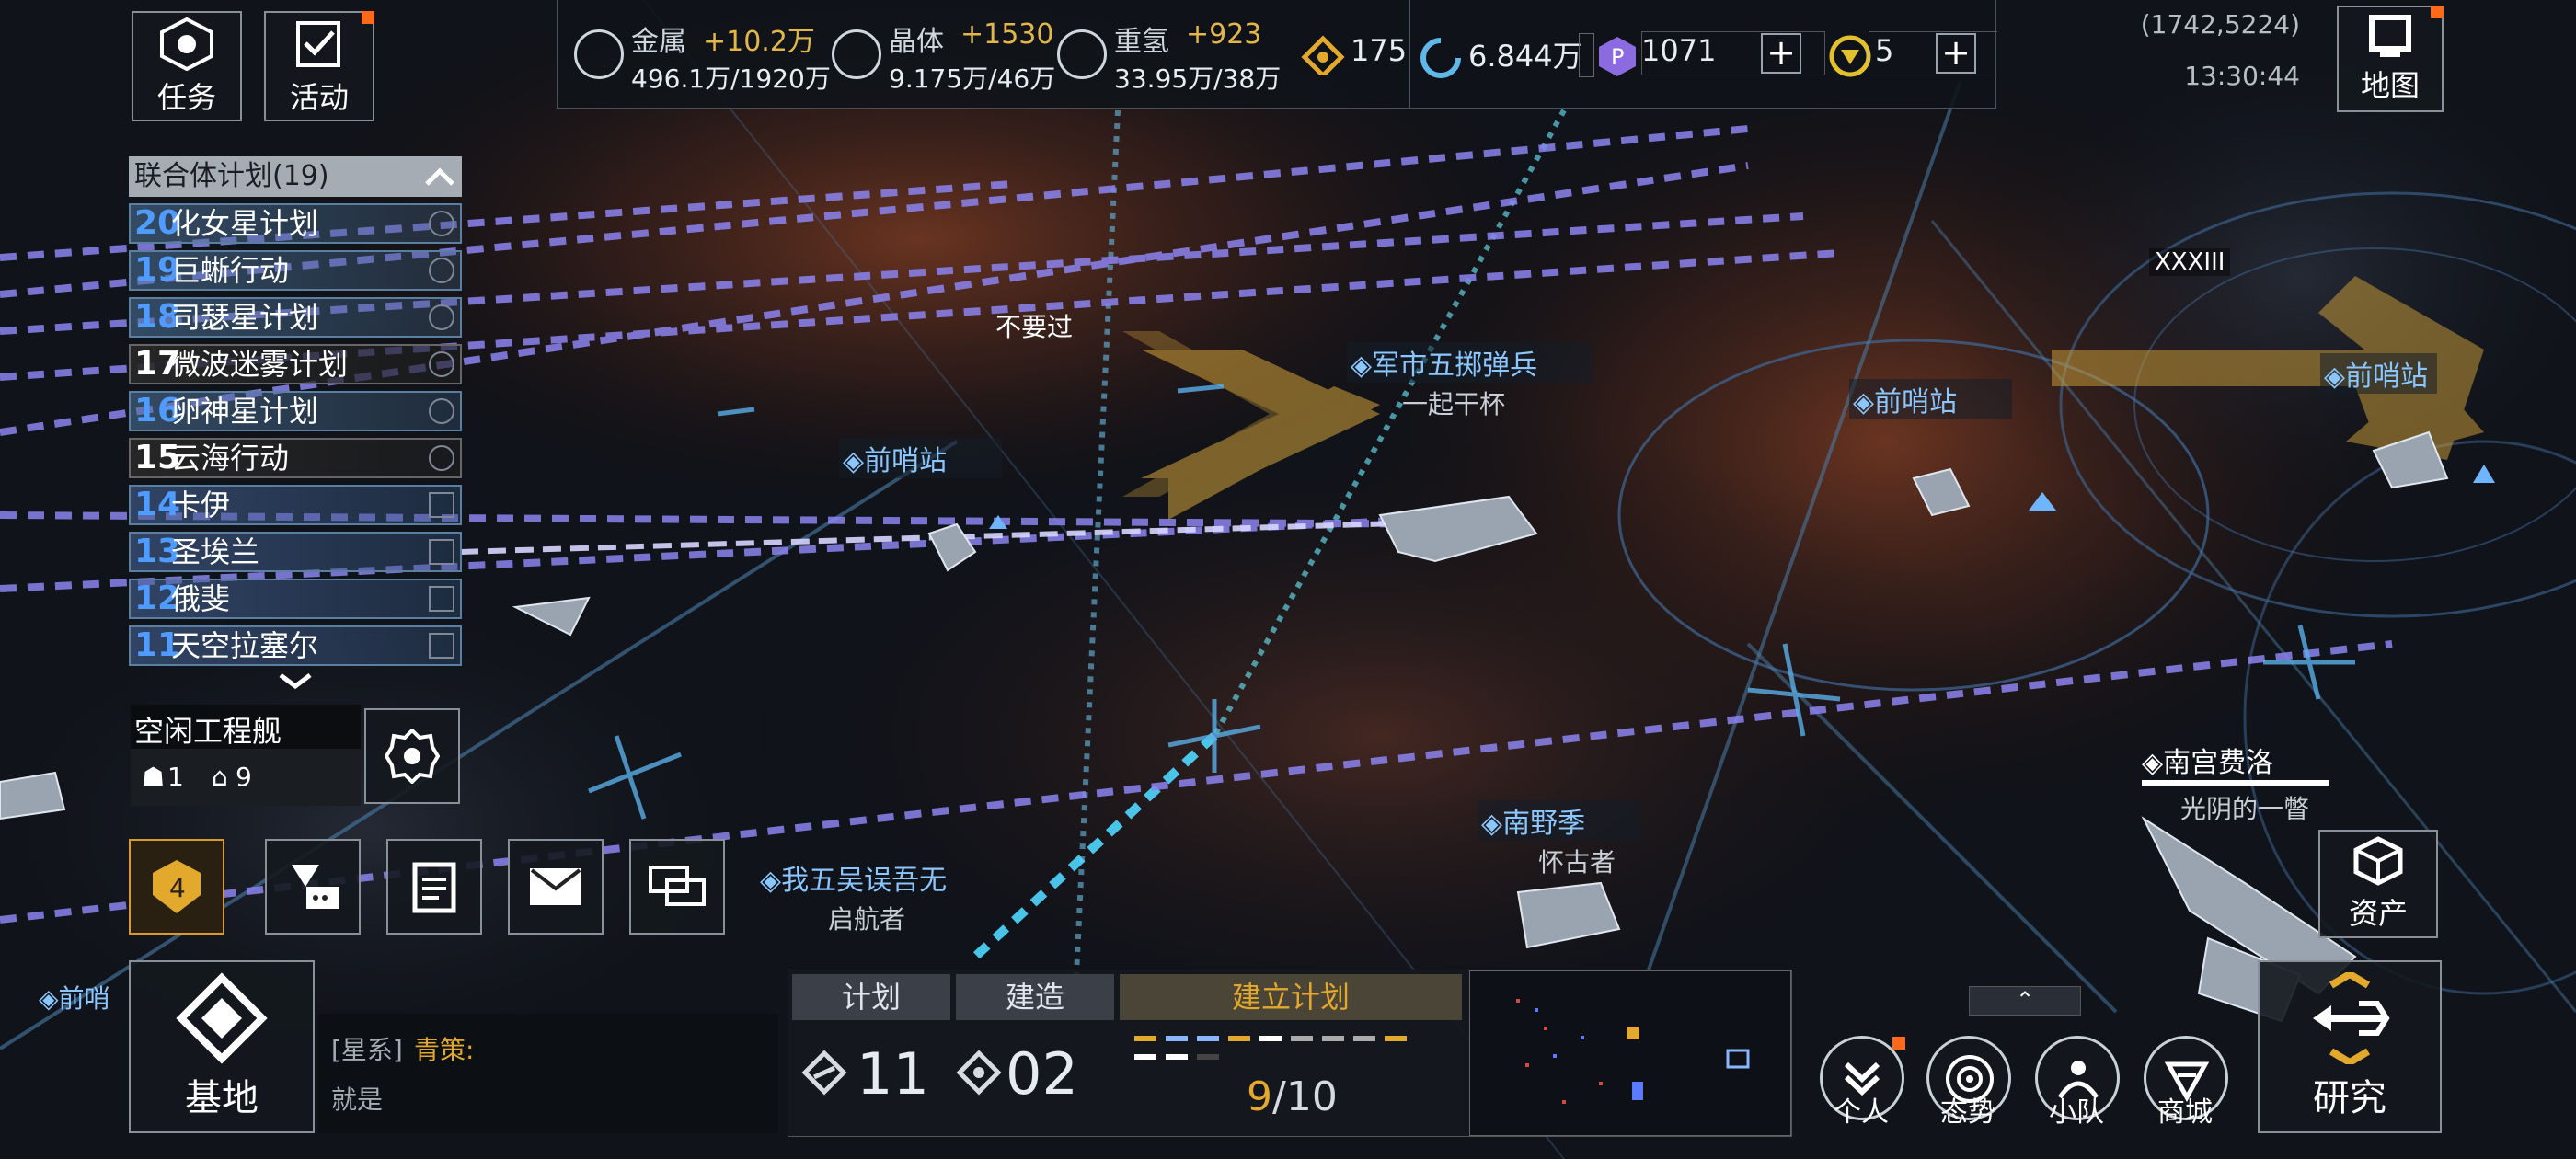 The image size is (2576, 1159). I want to click on task-label: 任务, so click(186, 97).